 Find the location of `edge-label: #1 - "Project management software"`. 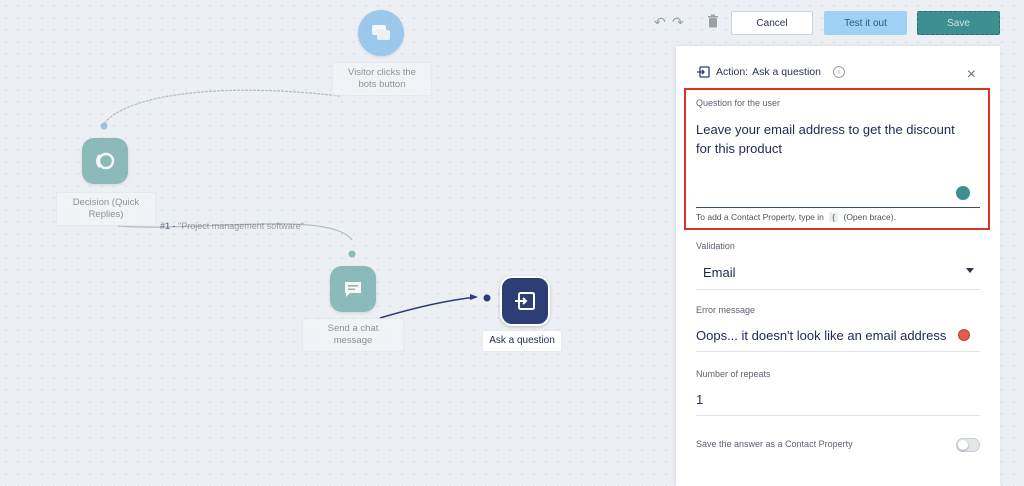

edge-label: #1 - "Project management software" is located at coordinates (232, 226).